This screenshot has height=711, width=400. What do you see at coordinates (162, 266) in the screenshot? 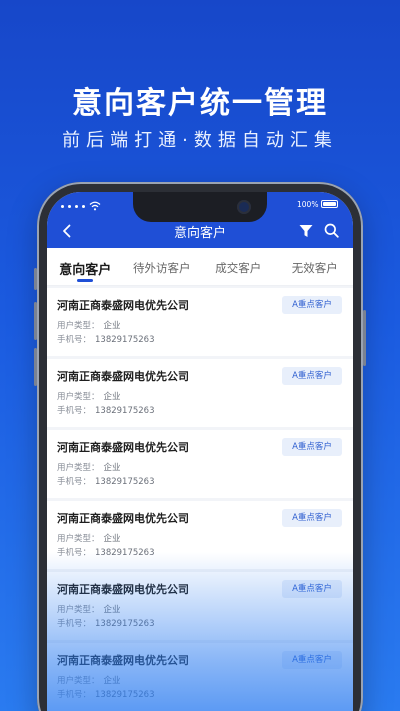
I see `tab-pending-visit-customers: 待外访客户` at bounding box center [162, 266].